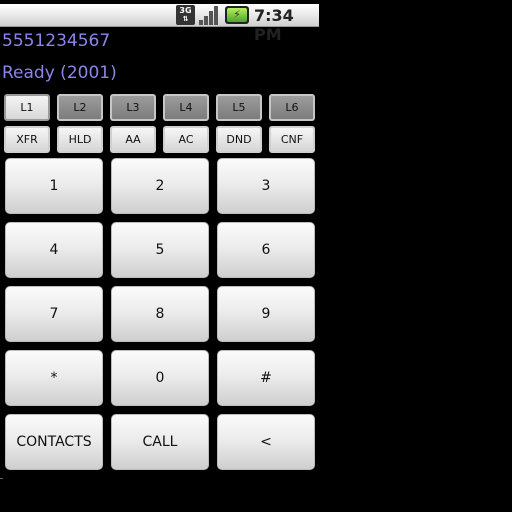 The width and height of the screenshot is (512, 512). I want to click on key-5: 5, so click(160, 250).